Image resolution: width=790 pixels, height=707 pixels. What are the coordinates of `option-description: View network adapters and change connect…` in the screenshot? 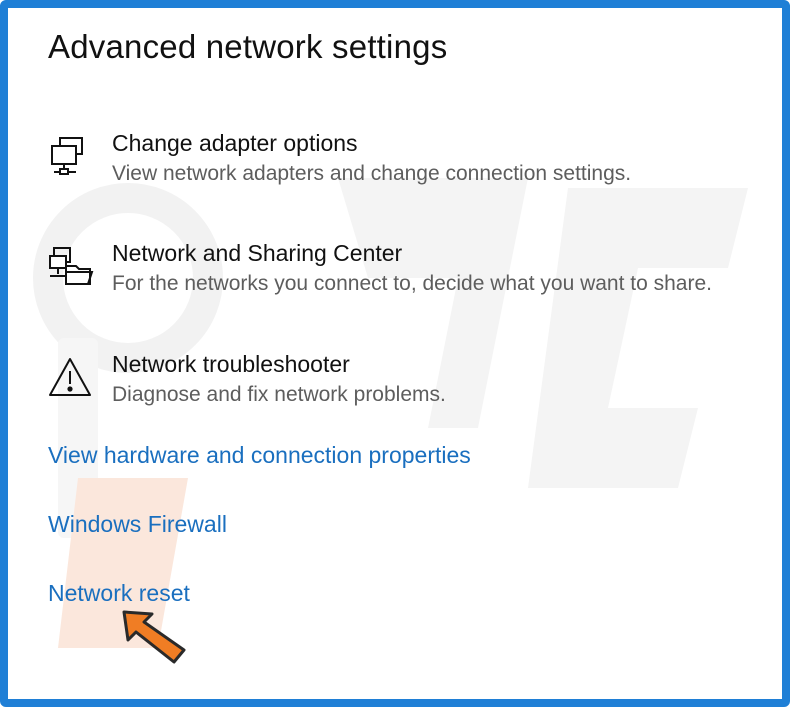 It's located at (372, 173).